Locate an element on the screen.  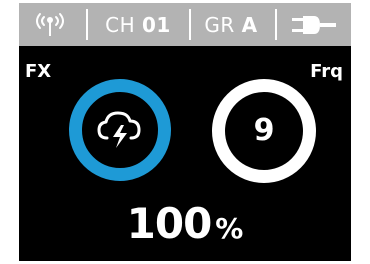
frq-label: Frq is located at coordinates (326, 71).